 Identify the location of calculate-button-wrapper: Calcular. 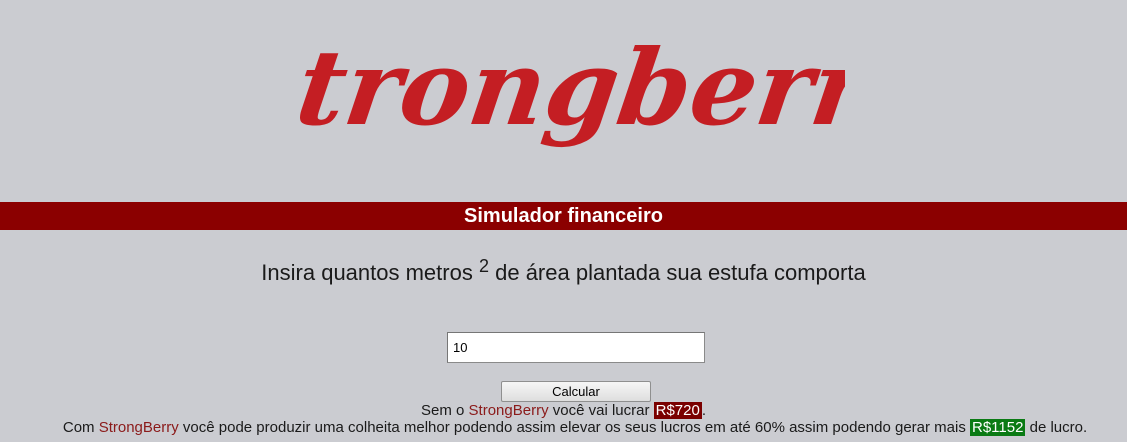
(576, 391).